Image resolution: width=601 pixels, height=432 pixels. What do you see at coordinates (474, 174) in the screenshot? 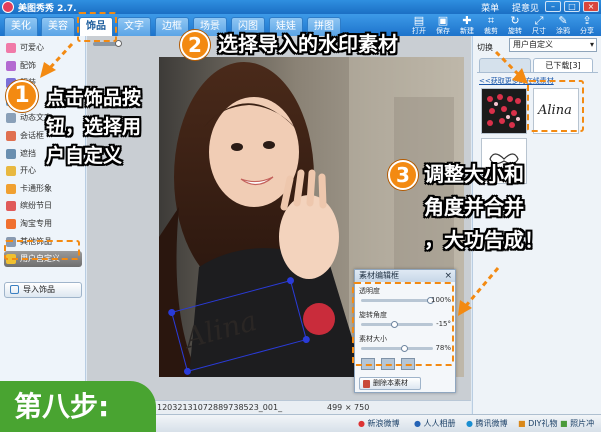
I see `step3-line: 调整大小和` at bounding box center [474, 174].